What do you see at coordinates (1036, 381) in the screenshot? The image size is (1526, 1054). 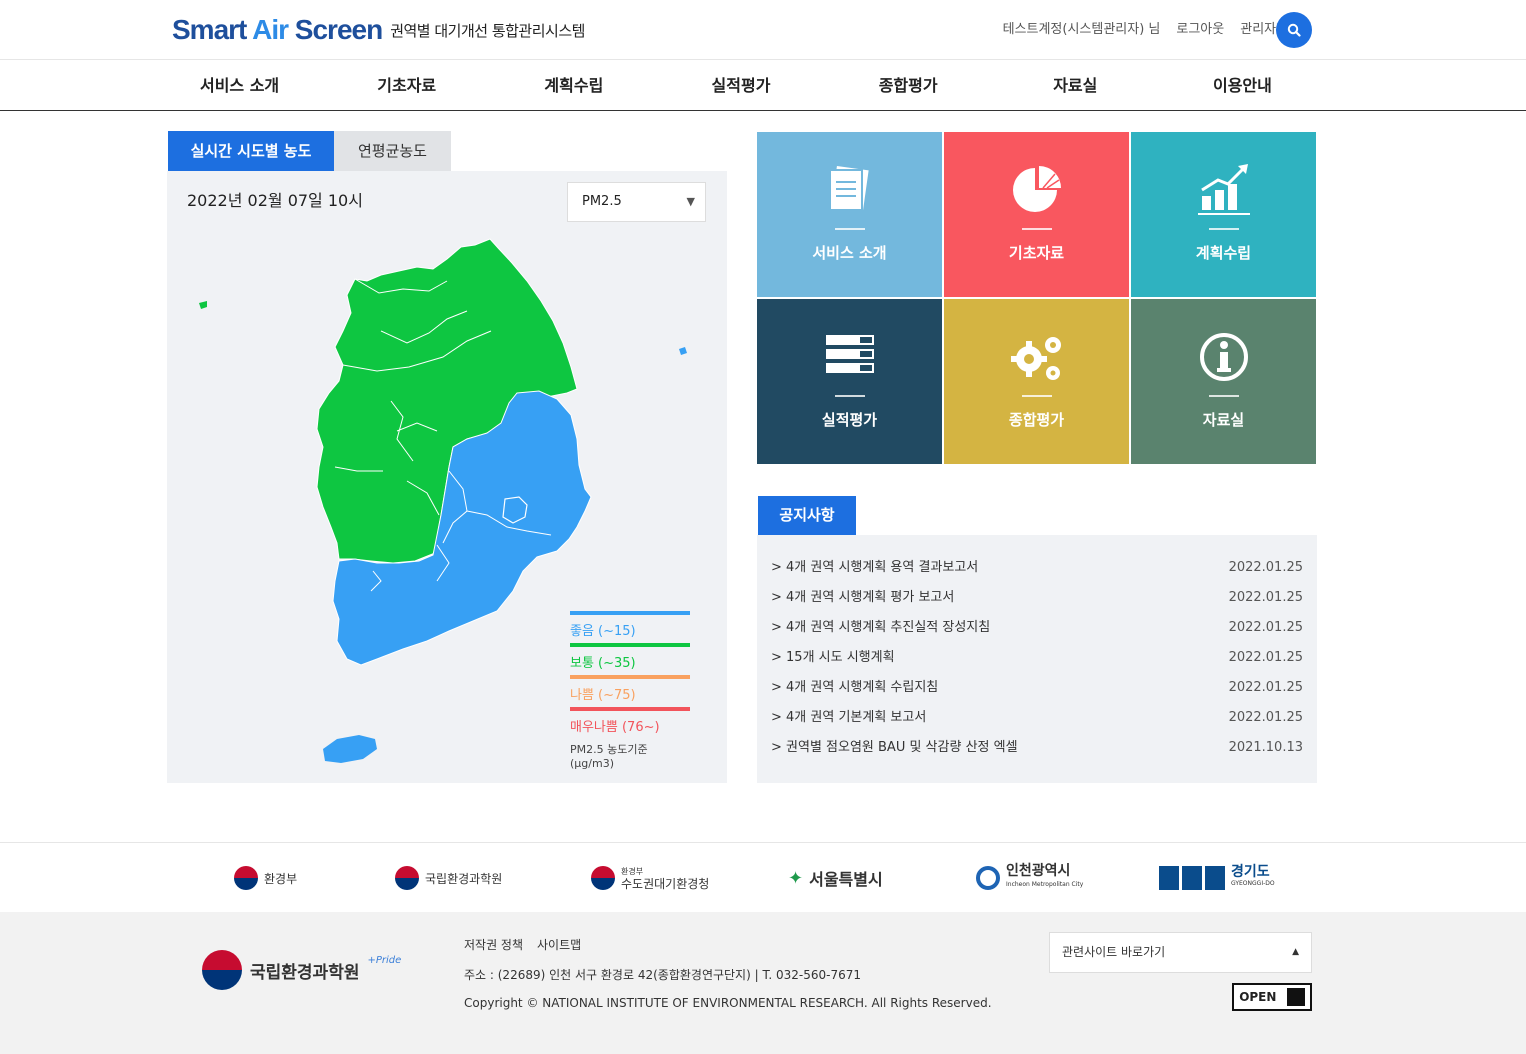 I see `tile-comprehensive: 종합평가` at bounding box center [1036, 381].